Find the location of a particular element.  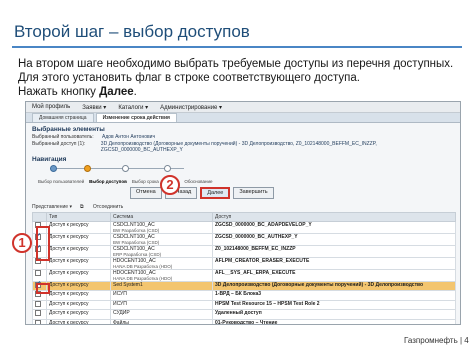

col-header-system: Система is located at coordinates (161, 217).